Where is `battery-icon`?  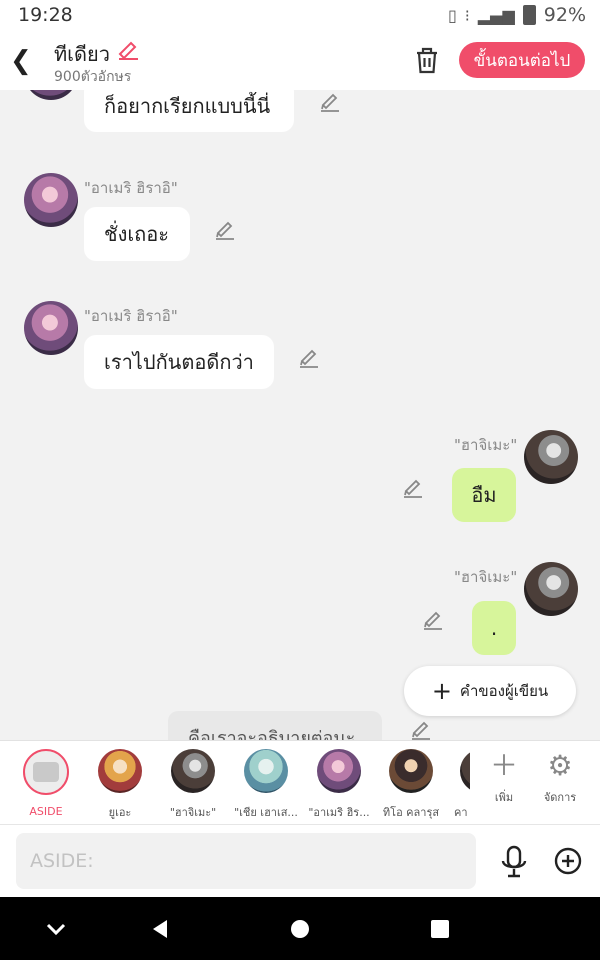 battery-icon is located at coordinates (529, 15).